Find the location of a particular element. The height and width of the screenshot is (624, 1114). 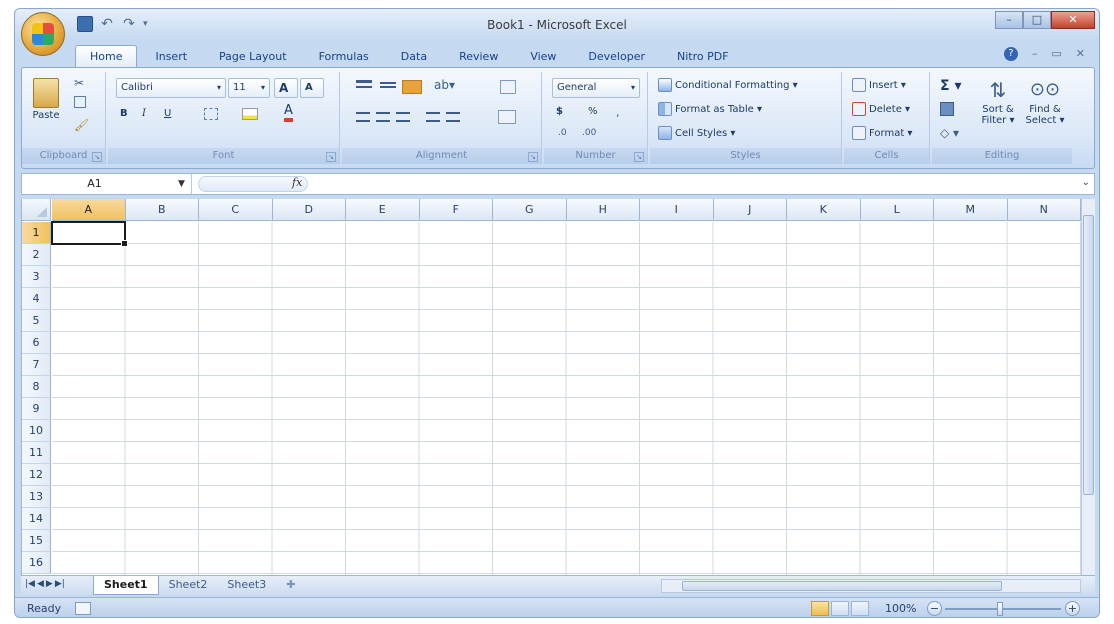

horizontal-scroll-thumb is located at coordinates (842, 586).